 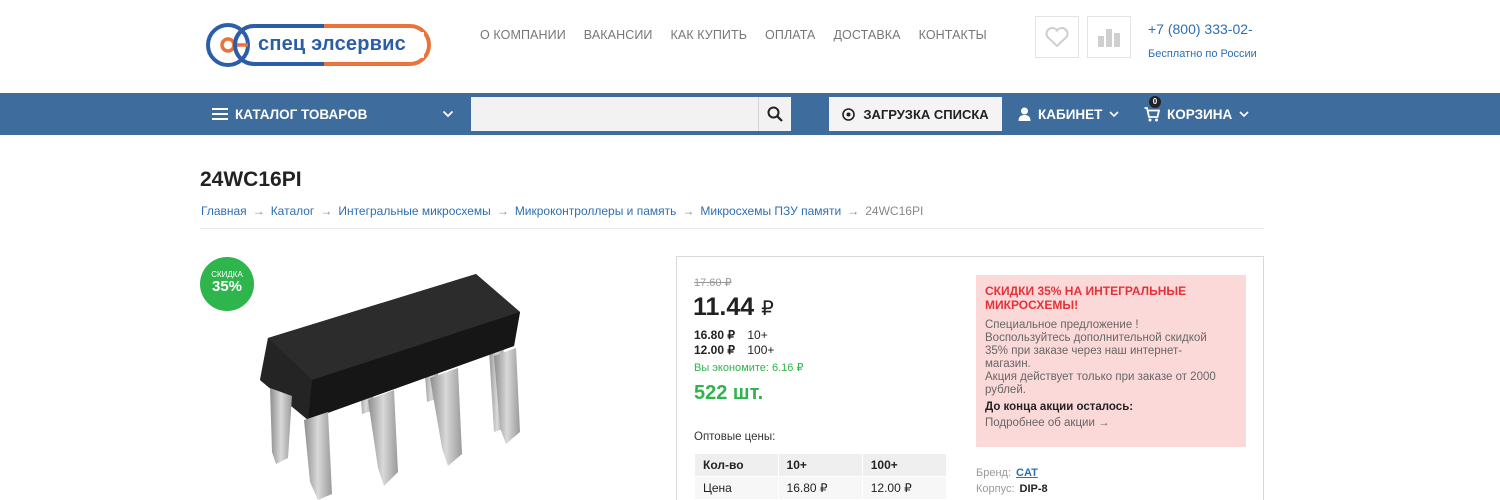 What do you see at coordinates (749, 368) in the screenshot?
I see `savings-text: Вы экономите: 6.16 ₽` at bounding box center [749, 368].